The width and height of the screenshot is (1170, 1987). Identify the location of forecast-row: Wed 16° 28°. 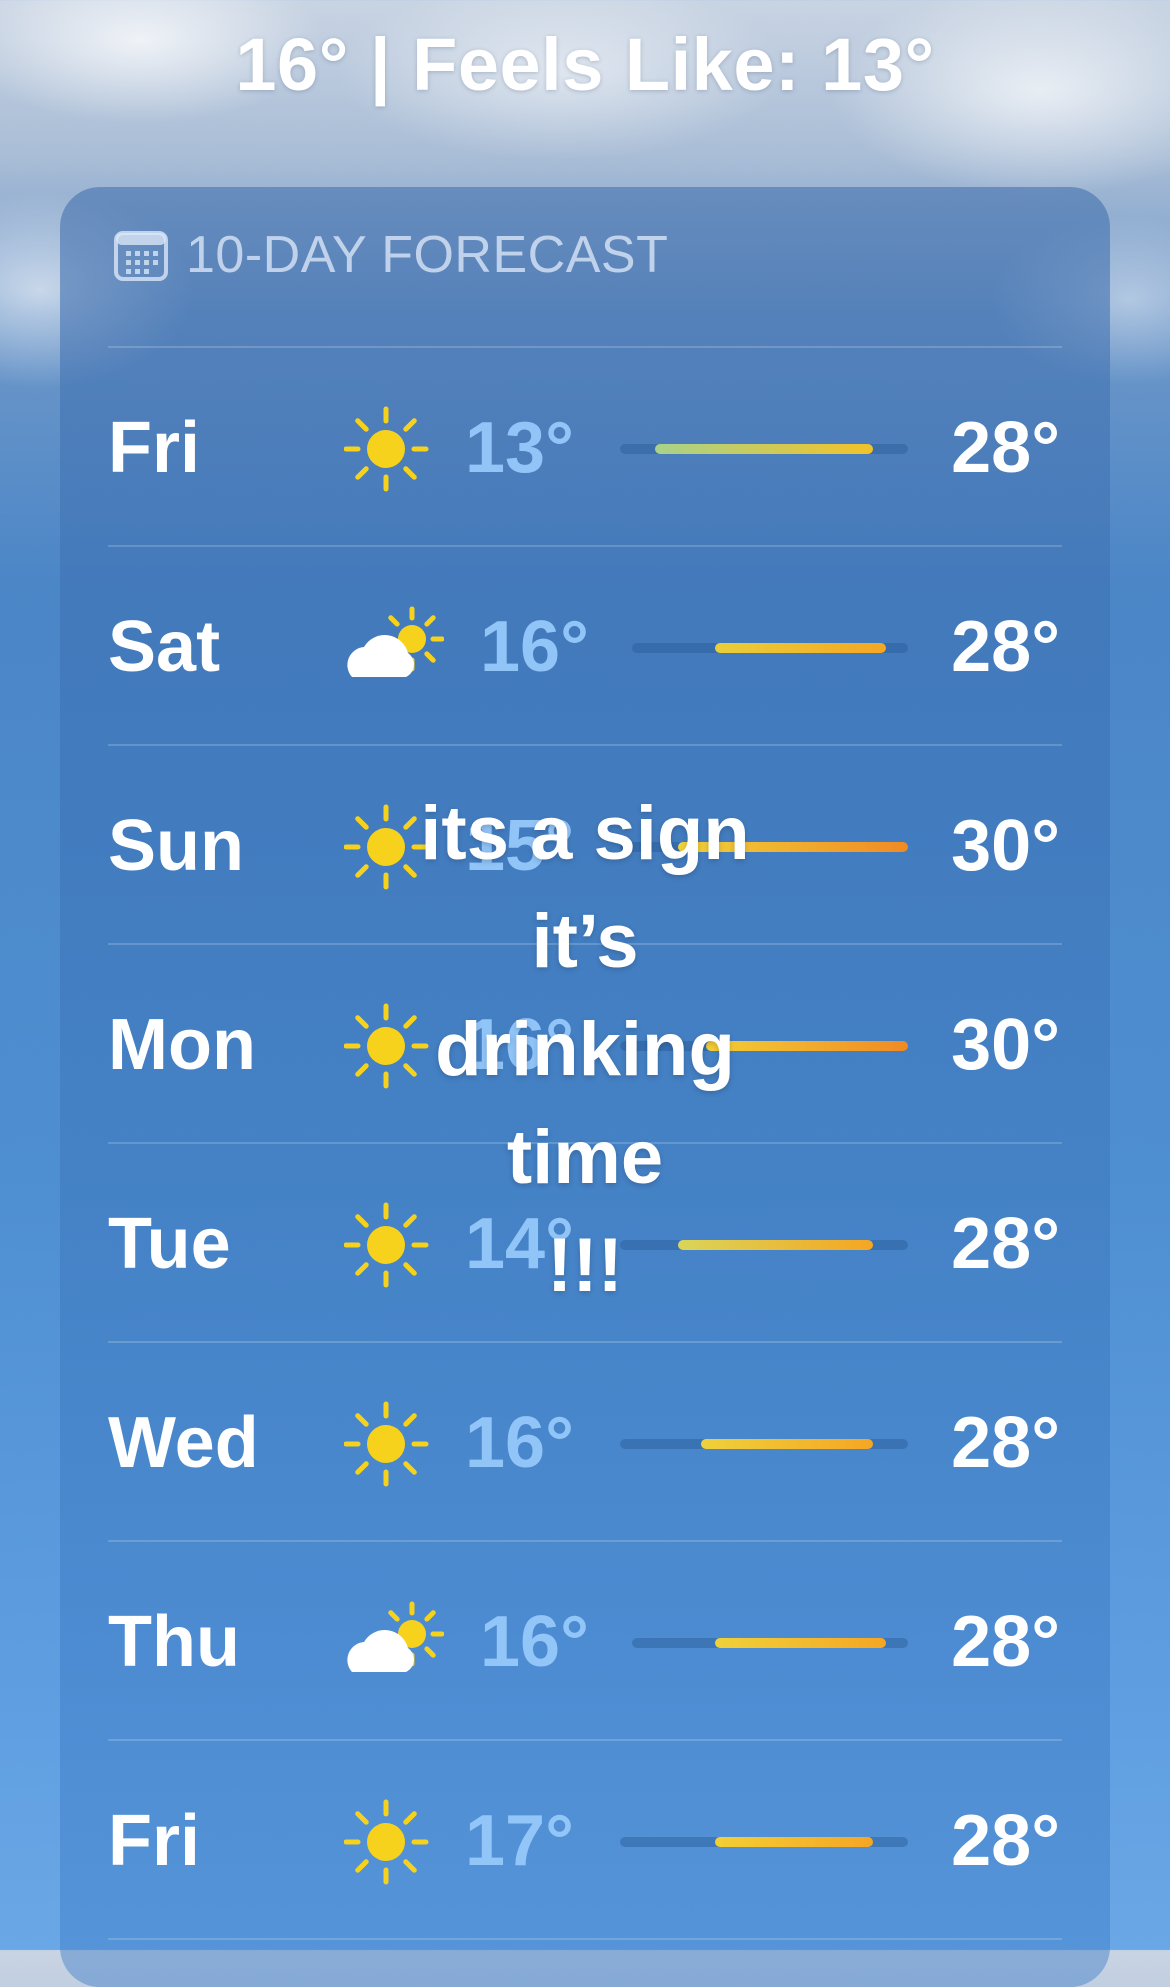
(585, 1442).